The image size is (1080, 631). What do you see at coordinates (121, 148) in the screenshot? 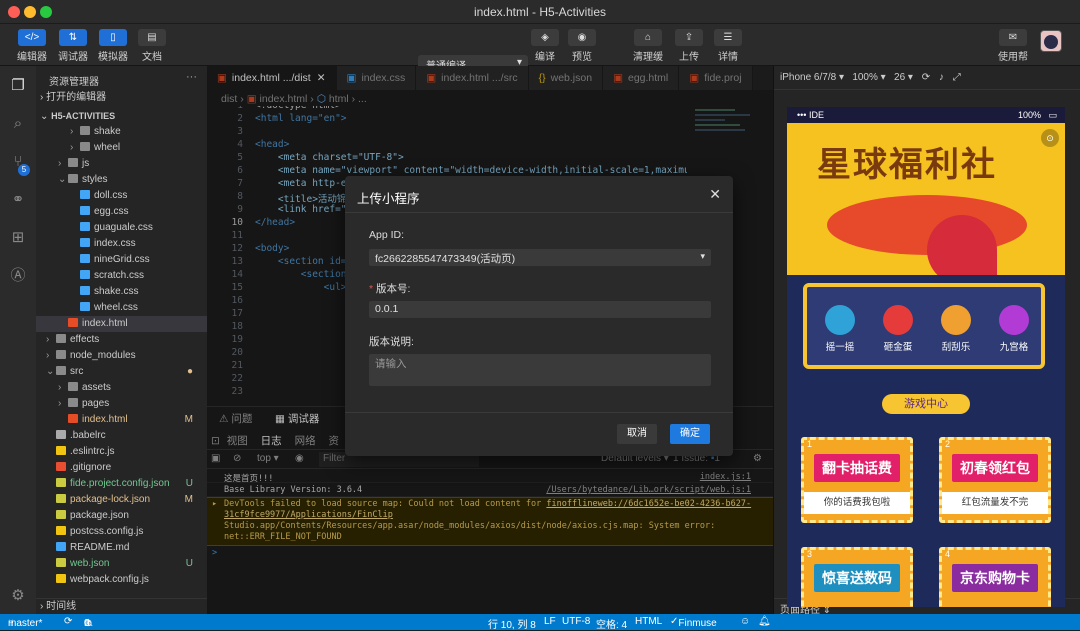
I see `tree-item: › wheel` at bounding box center [121, 148].